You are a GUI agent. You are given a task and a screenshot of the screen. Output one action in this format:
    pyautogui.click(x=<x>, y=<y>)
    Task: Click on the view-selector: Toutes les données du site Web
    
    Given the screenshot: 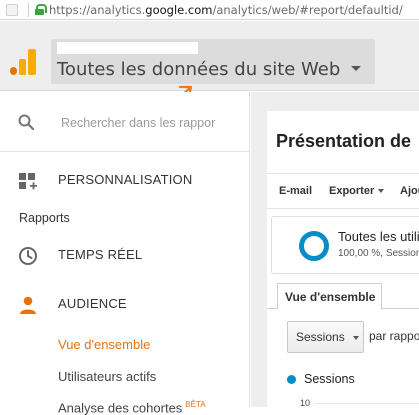 What is the action you would take?
    pyautogui.click(x=213, y=61)
    